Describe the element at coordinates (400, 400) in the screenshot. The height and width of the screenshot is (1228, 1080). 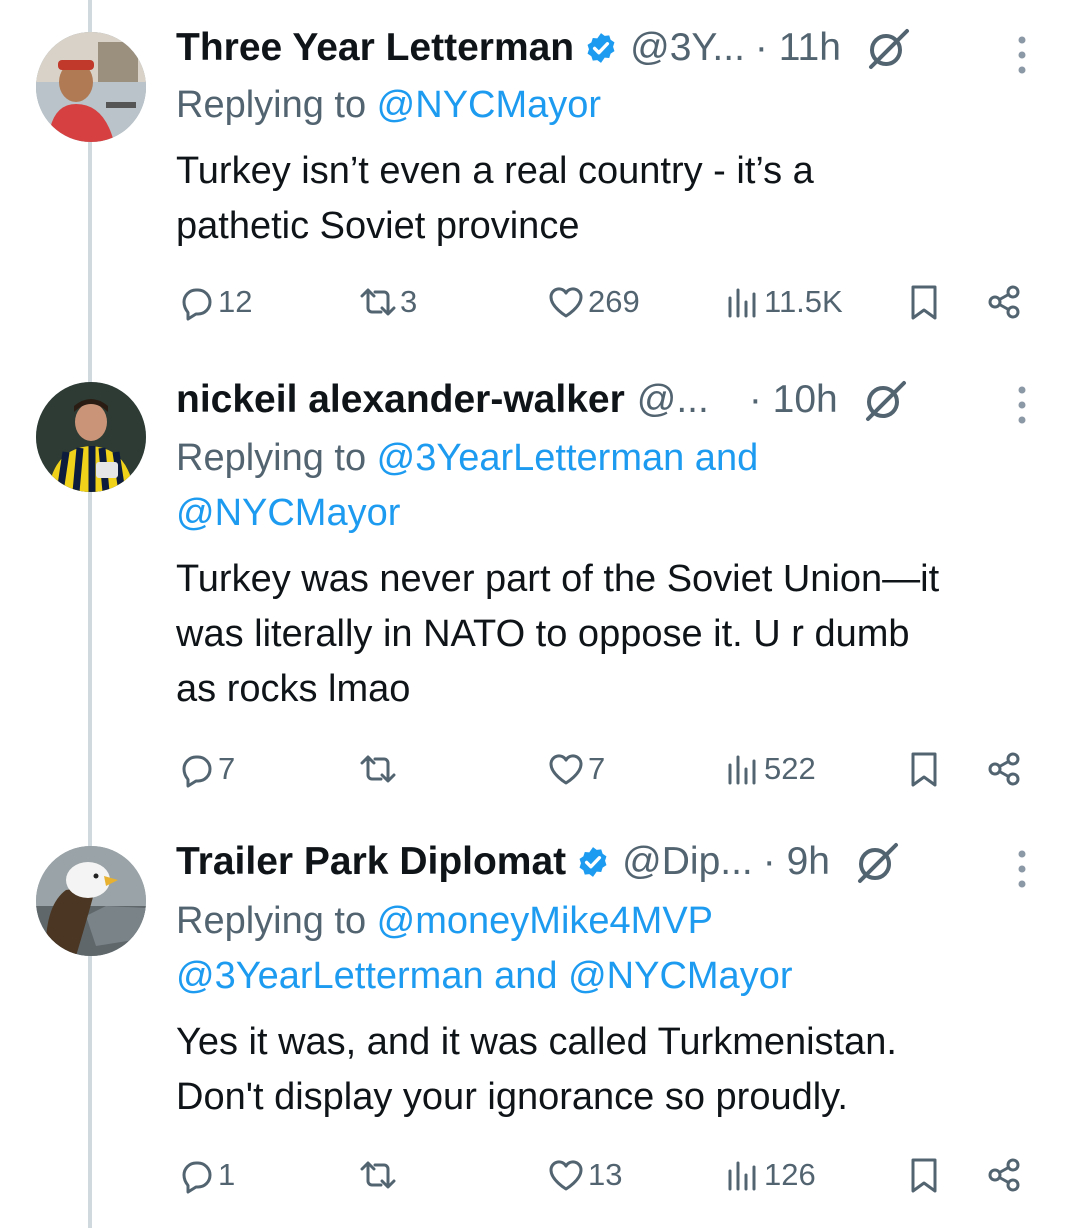
I see `display-name: nickeil alexander-walker` at that location.